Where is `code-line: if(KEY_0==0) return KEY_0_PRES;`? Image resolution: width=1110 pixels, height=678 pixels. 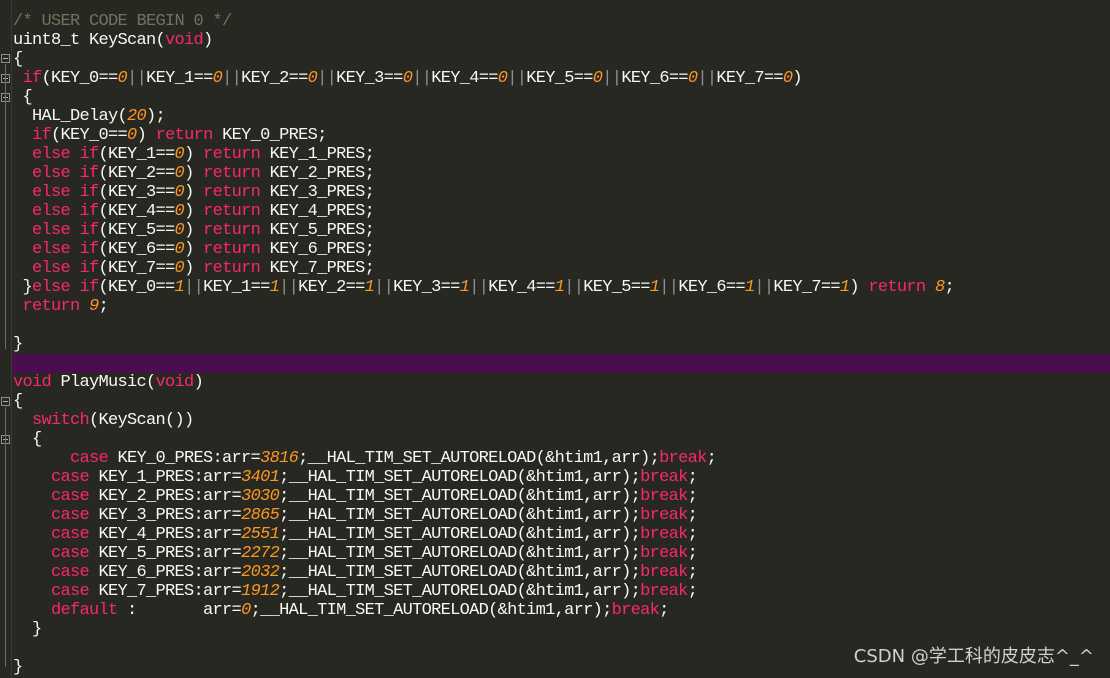 code-line: if(KEY_0==0) return KEY_0_PRES; is located at coordinates (561, 135).